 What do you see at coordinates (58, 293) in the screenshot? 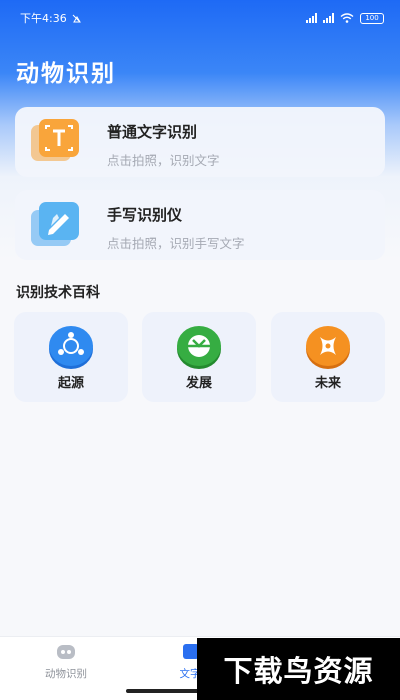
I see `section-title: 识别技术百科` at bounding box center [58, 293].